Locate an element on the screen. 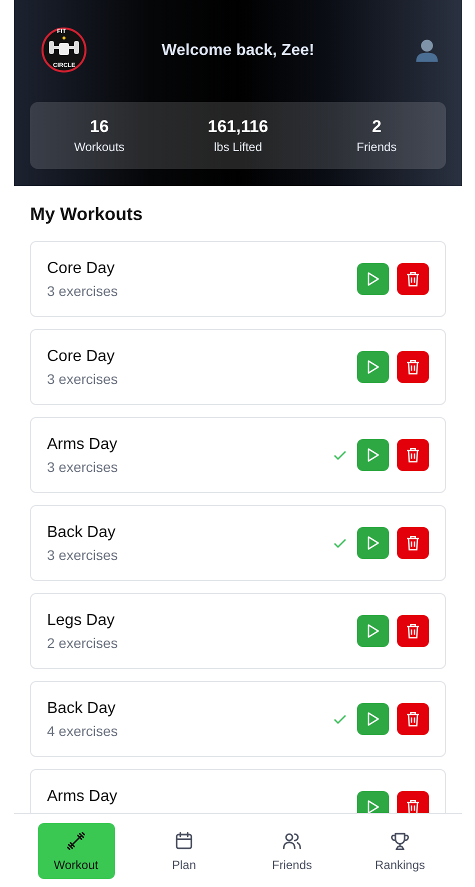 This screenshot has height=887, width=475. stat-value: 16 is located at coordinates (99, 127).